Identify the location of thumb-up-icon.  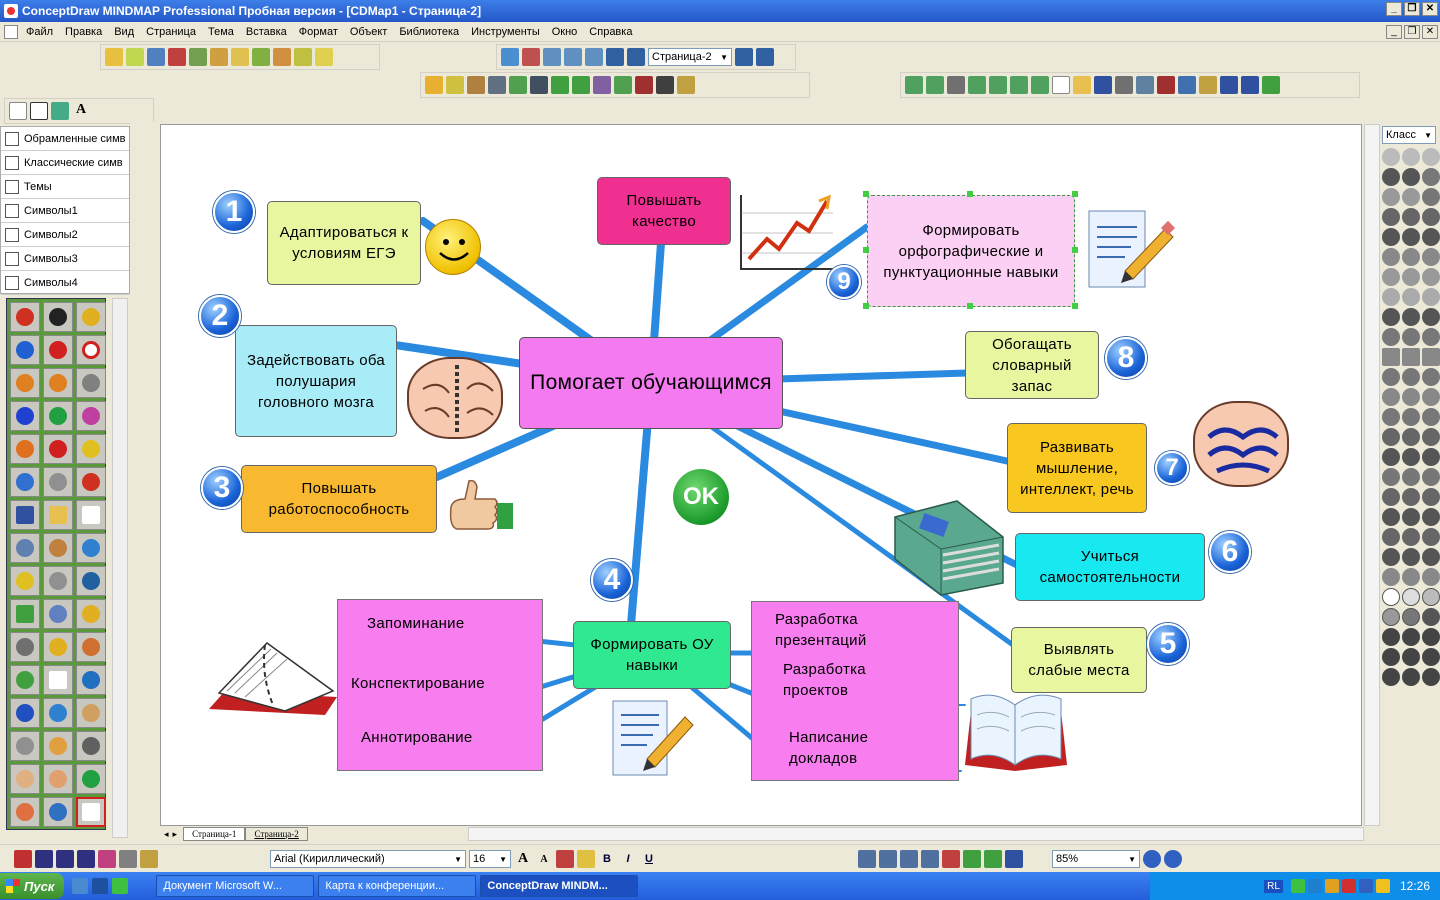
(1391, 497).